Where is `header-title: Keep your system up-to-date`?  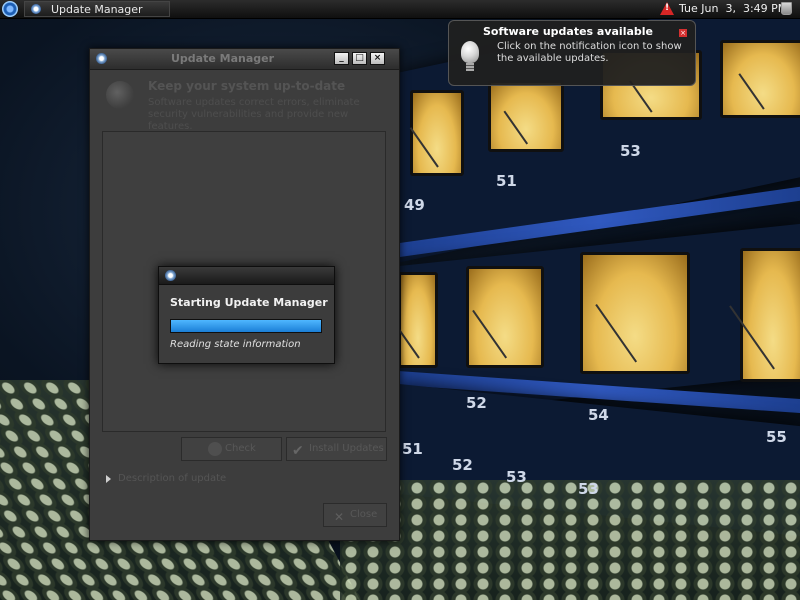 header-title: Keep your system up-to-date is located at coordinates (247, 86).